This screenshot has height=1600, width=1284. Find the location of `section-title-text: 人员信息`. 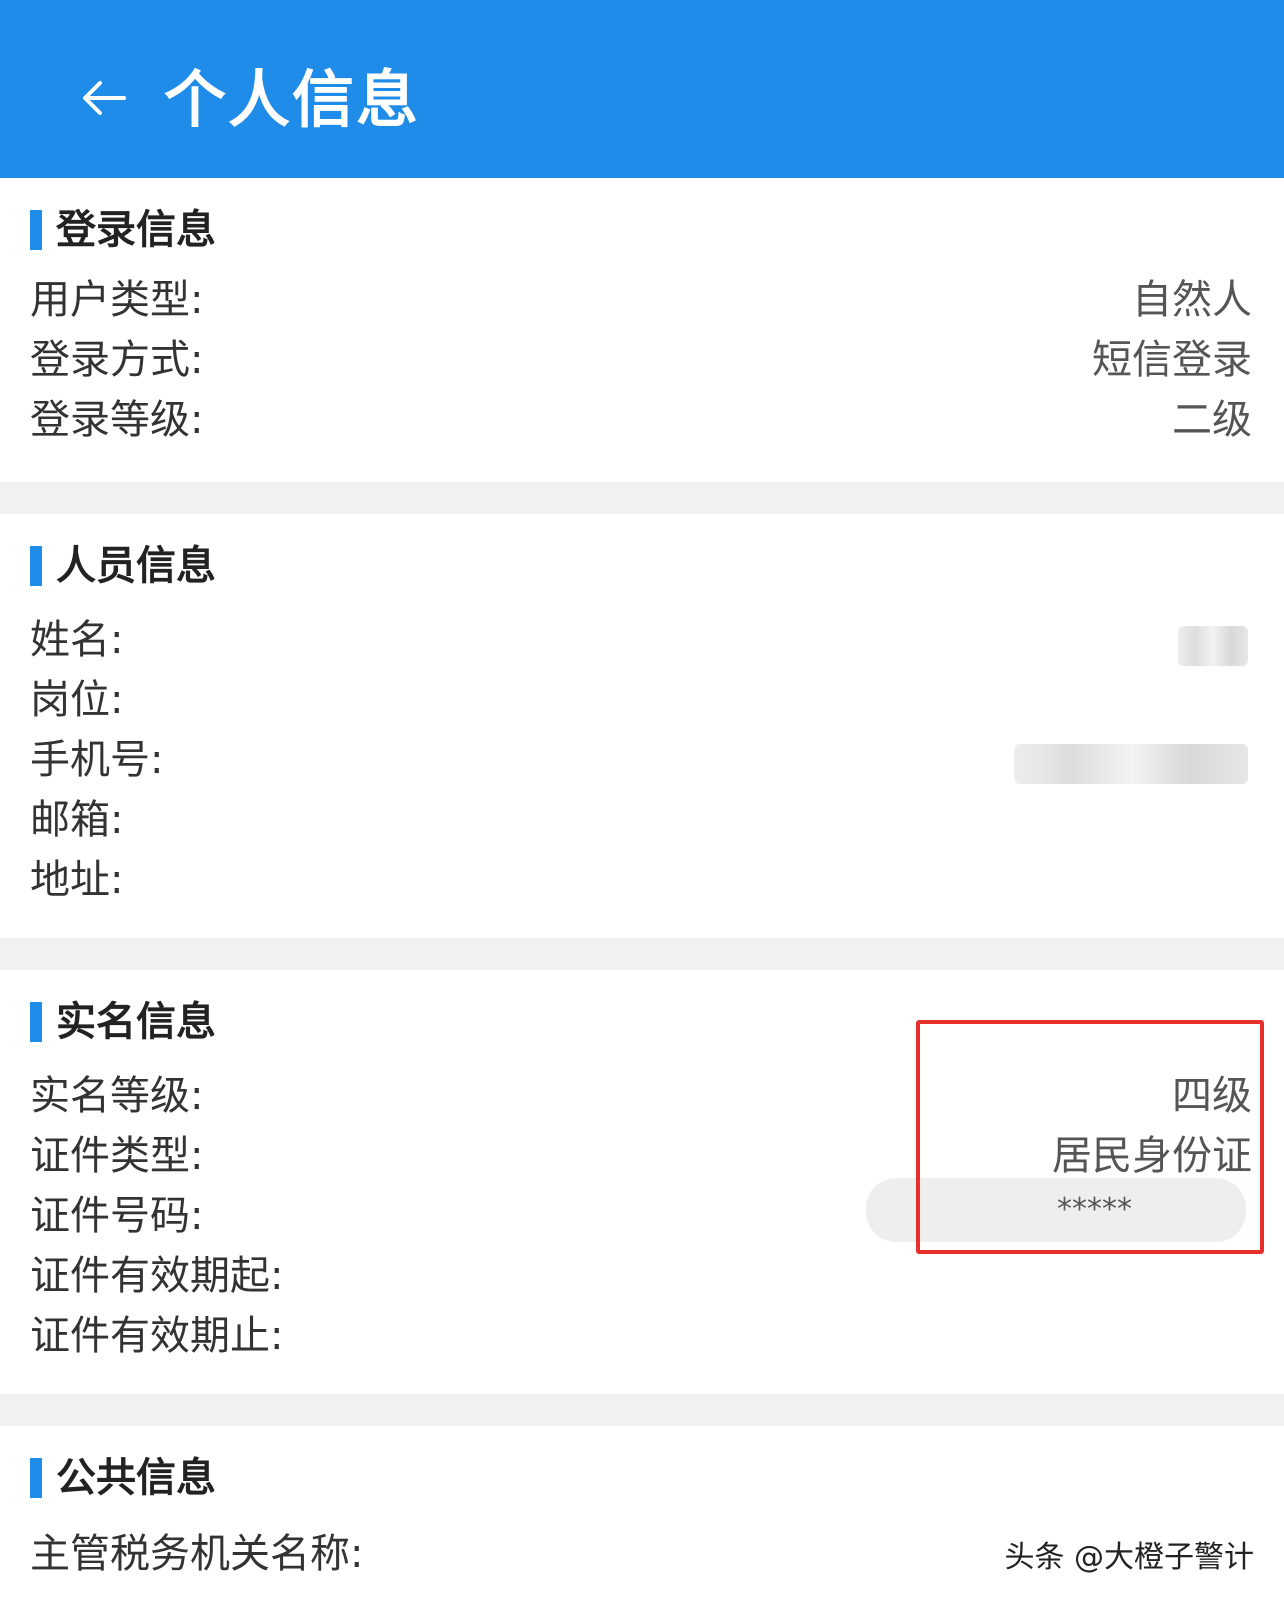

section-title-text: 人员信息 is located at coordinates (136, 566).